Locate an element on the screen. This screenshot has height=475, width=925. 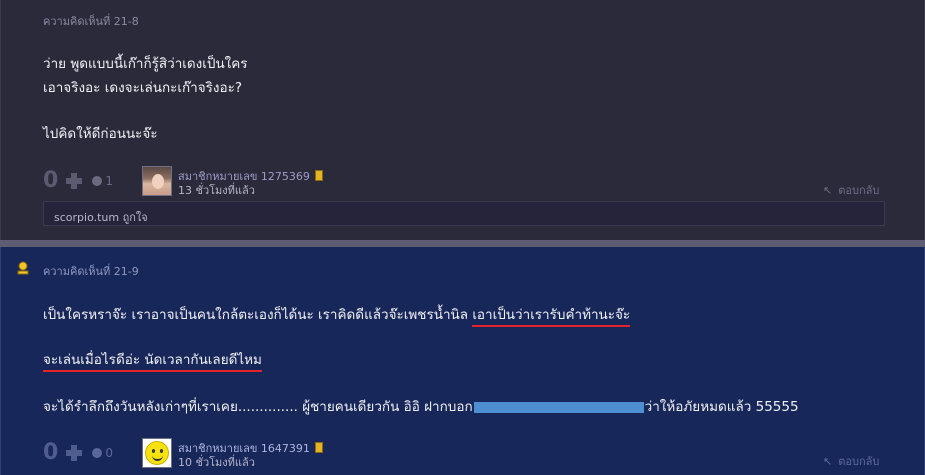
emotion-count: 1 is located at coordinates (102, 181).